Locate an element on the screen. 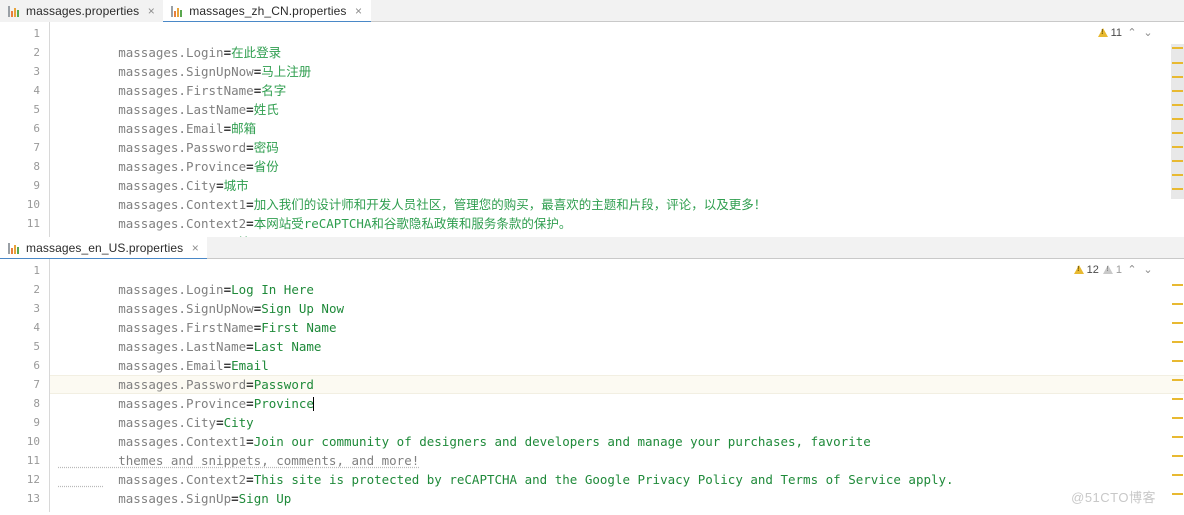 The image size is (1184, 515). inspection-widget-top: 11 ⌃ ⌄ is located at coordinates (1125, 32).